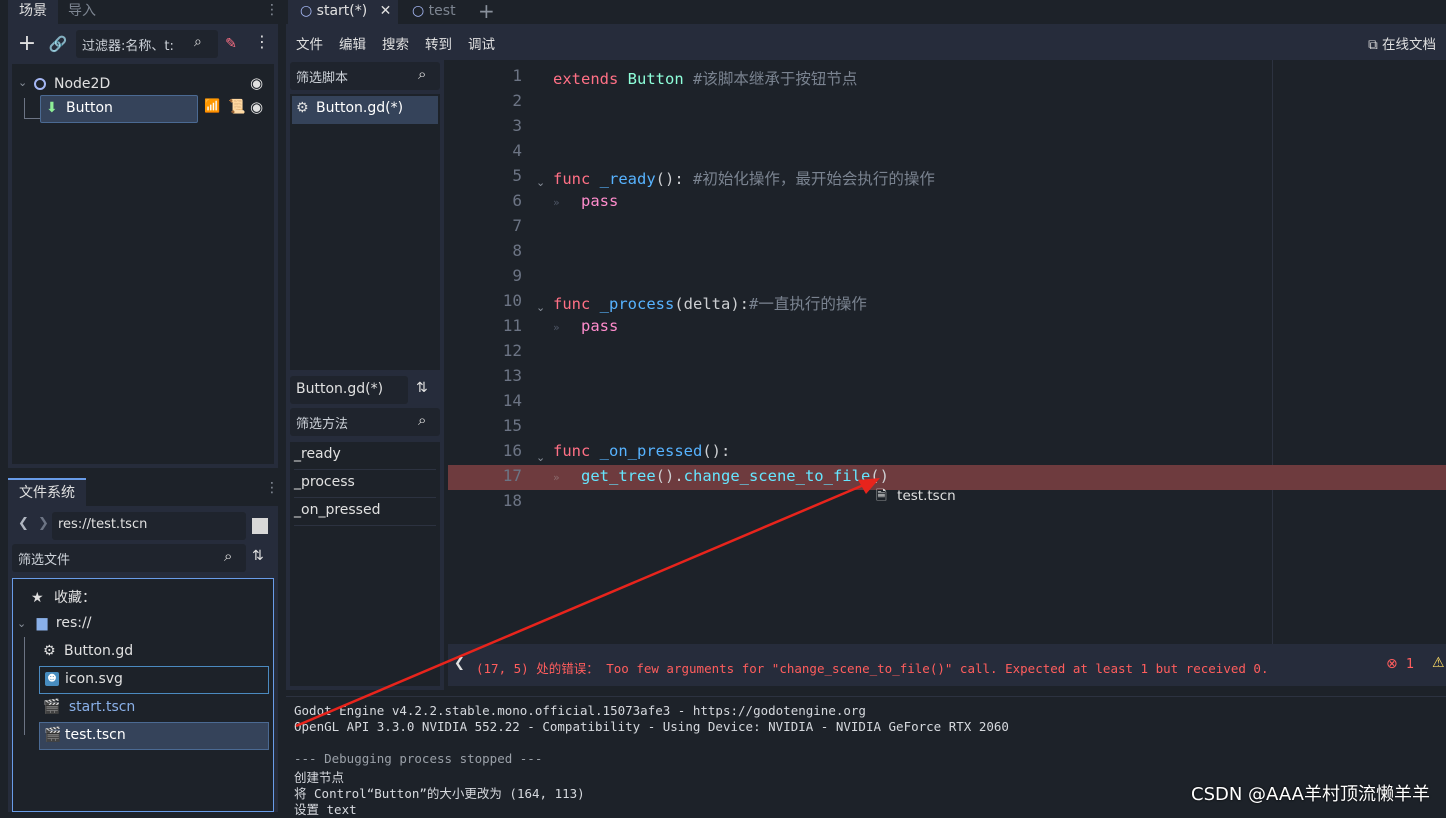  What do you see at coordinates (1310, 794) in the screenshot?
I see `watermark: CSDN @AAA羊村顶流懒羊羊` at bounding box center [1310, 794].